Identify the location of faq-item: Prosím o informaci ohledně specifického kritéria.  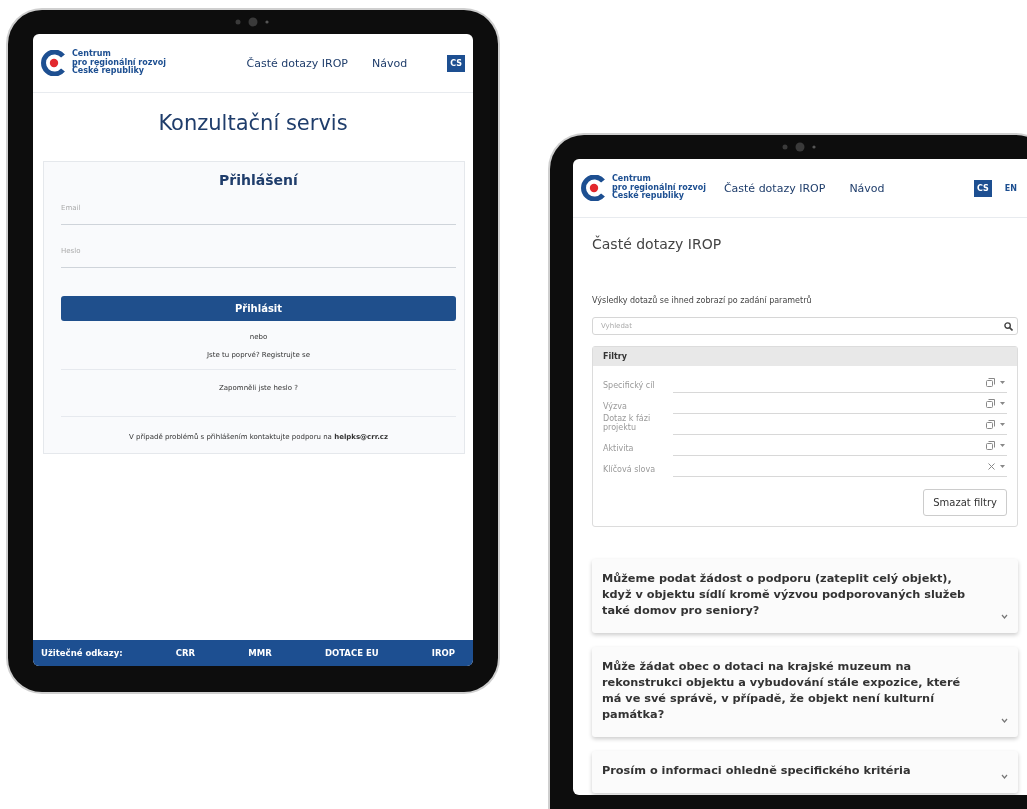
(805, 772).